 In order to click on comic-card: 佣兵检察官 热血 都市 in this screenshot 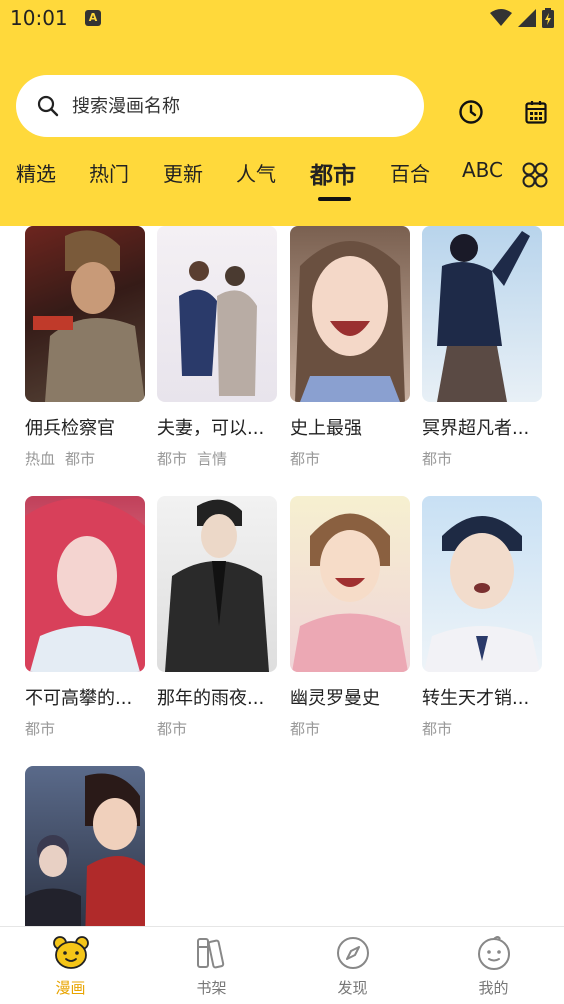, I will do `click(85, 347)`.